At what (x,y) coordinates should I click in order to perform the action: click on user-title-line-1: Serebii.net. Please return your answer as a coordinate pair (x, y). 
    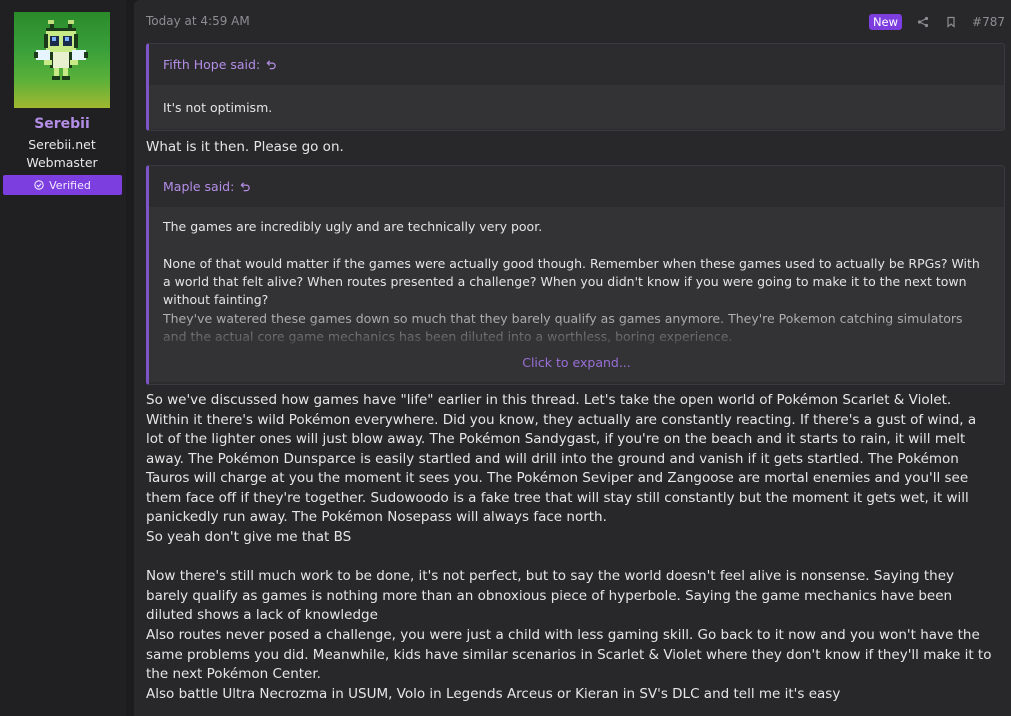
    Looking at the image, I should click on (62, 144).